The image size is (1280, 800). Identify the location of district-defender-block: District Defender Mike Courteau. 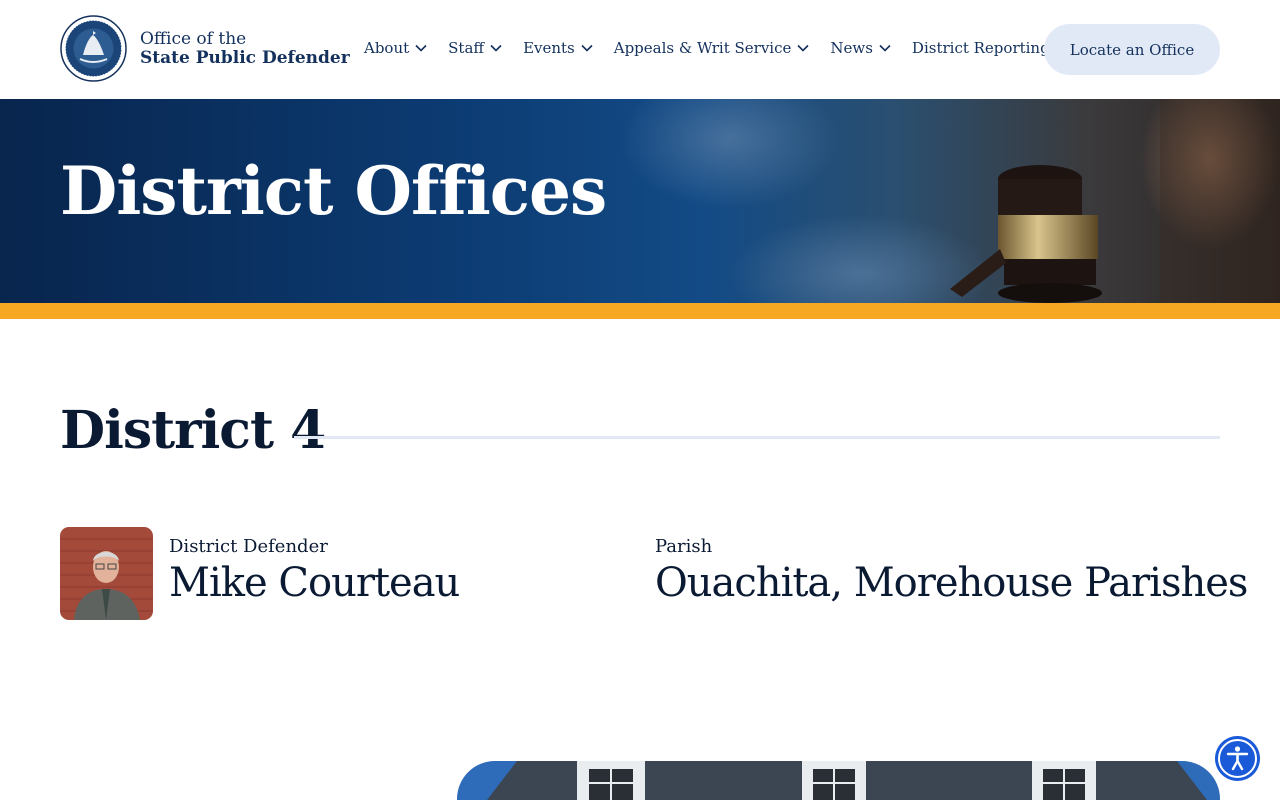
(260, 573).